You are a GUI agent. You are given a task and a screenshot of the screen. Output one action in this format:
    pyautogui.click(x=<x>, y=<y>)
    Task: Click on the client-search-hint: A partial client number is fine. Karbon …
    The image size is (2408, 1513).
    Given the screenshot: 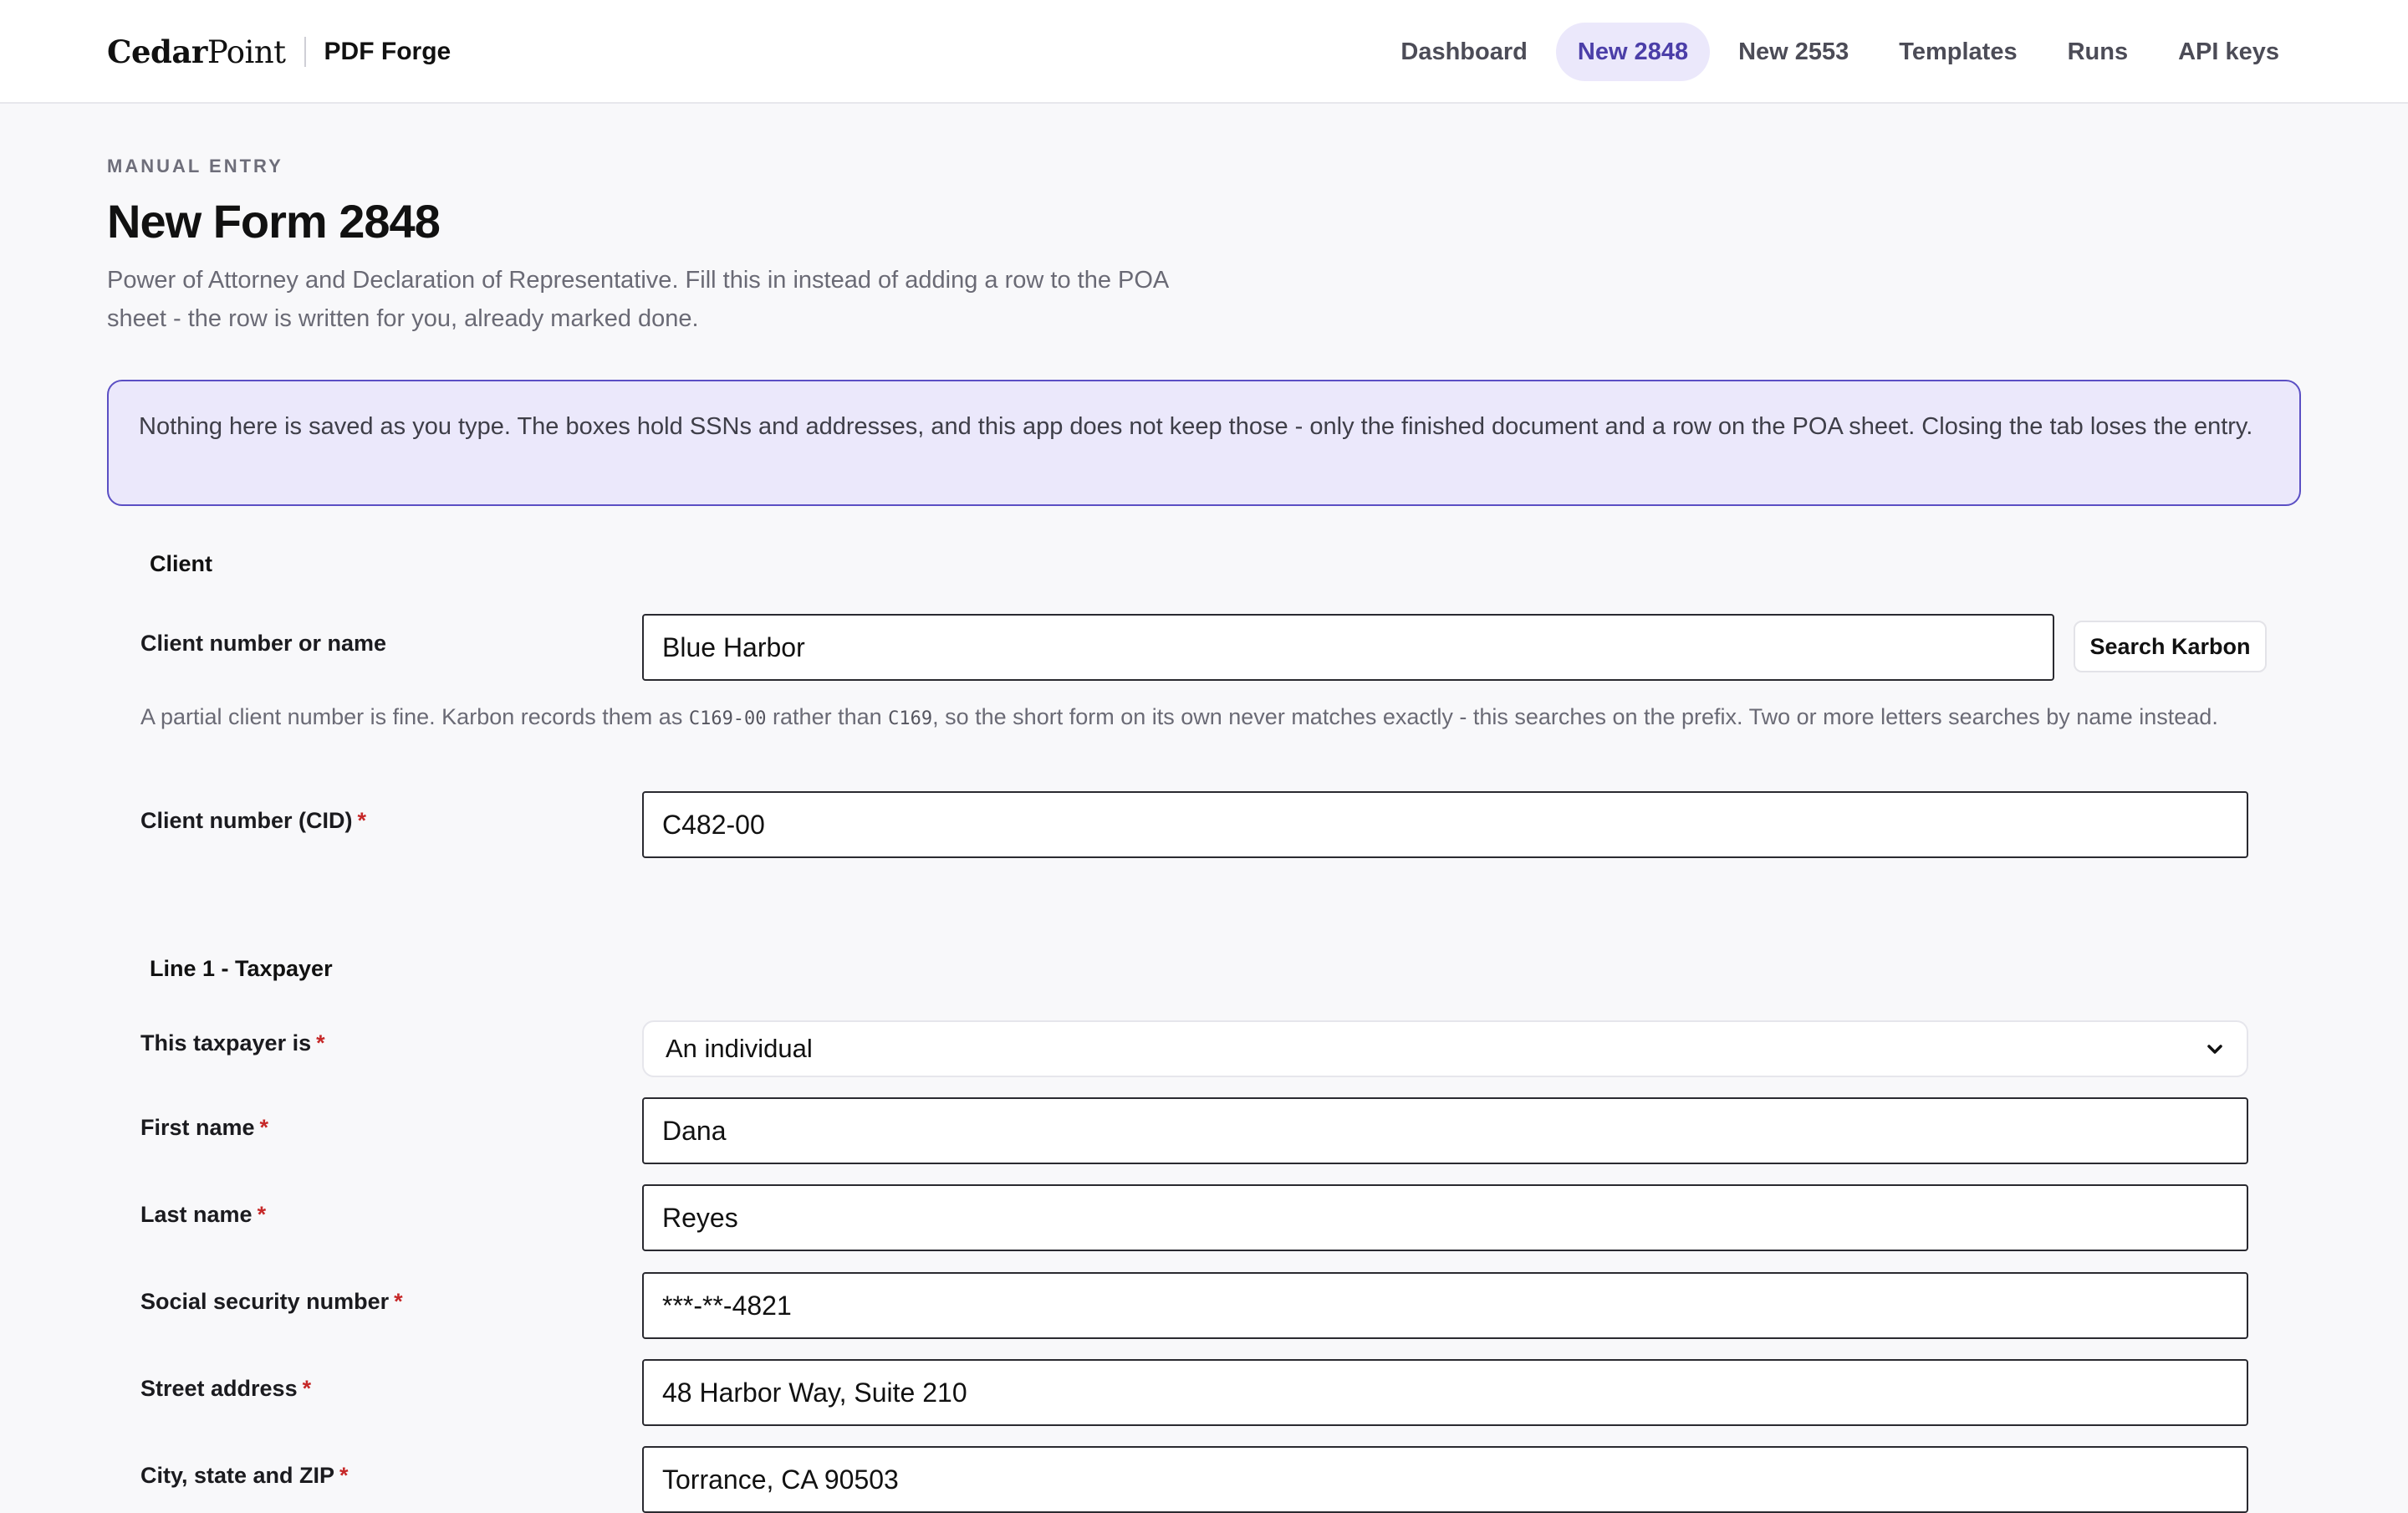 What is the action you would take?
    pyautogui.click(x=1202, y=718)
    